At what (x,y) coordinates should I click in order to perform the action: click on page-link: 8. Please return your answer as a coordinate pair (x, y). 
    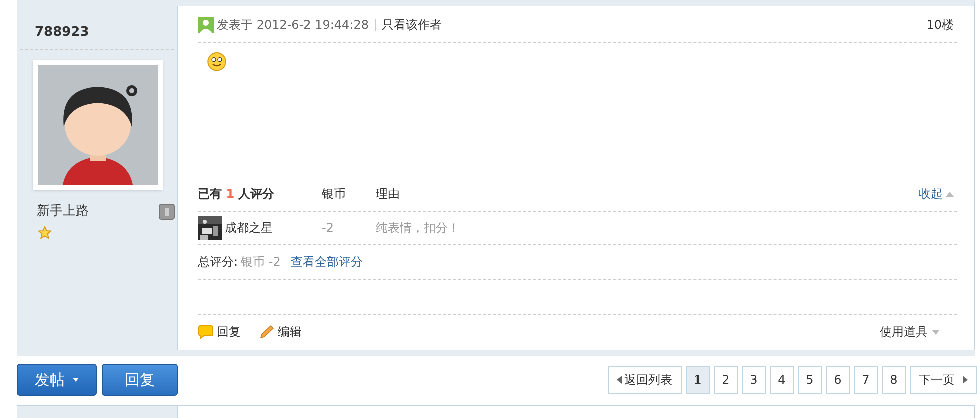
    Looking at the image, I should click on (894, 380).